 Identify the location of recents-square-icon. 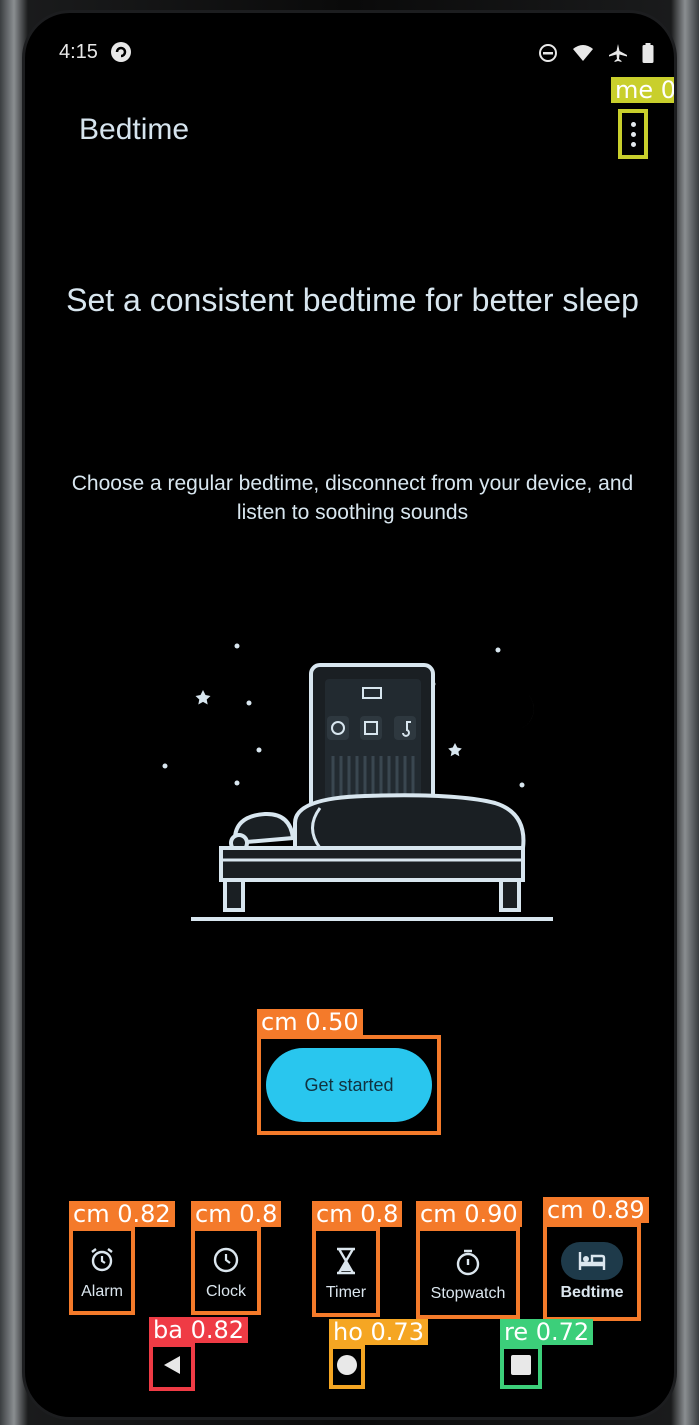
(521, 1367).